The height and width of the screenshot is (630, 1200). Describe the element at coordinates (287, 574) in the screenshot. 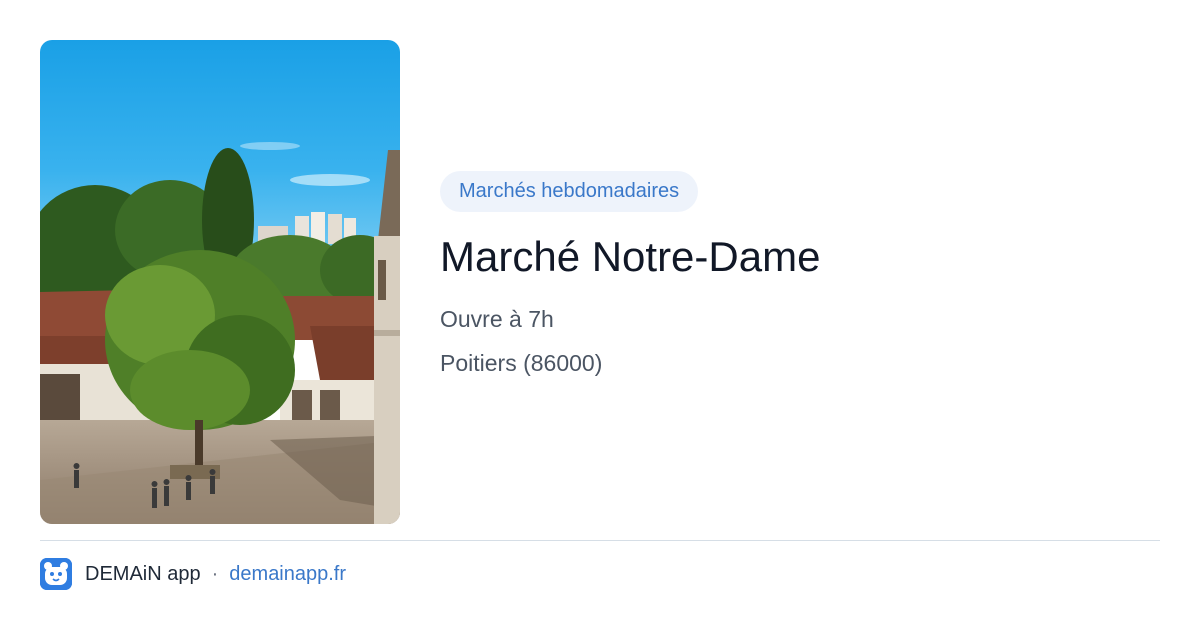

I see `site-link: demainapp.fr` at that location.